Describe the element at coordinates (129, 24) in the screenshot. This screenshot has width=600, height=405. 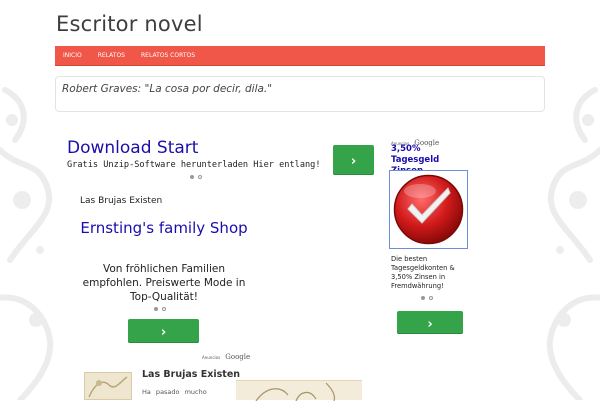
I see `site-title: Escritor novel` at that location.